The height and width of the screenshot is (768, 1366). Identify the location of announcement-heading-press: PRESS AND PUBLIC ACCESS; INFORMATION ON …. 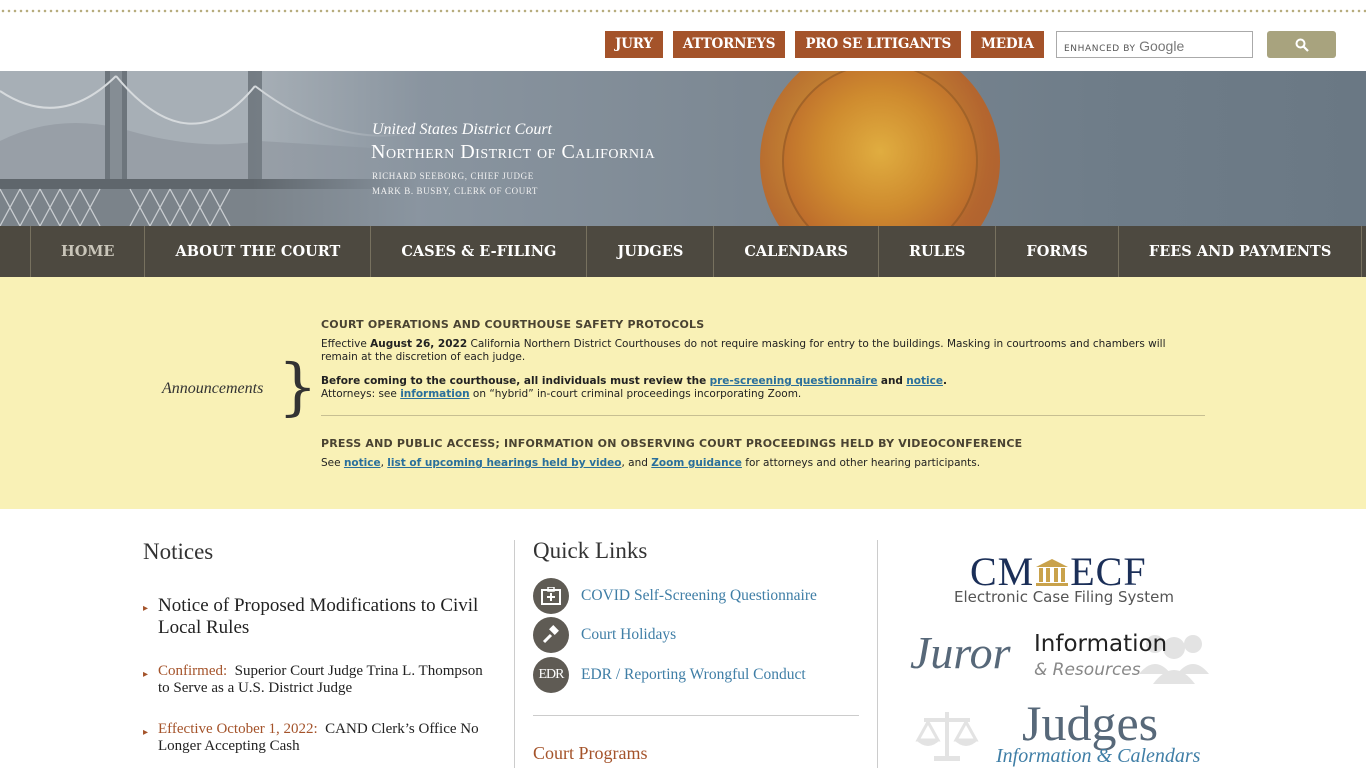
(672, 443).